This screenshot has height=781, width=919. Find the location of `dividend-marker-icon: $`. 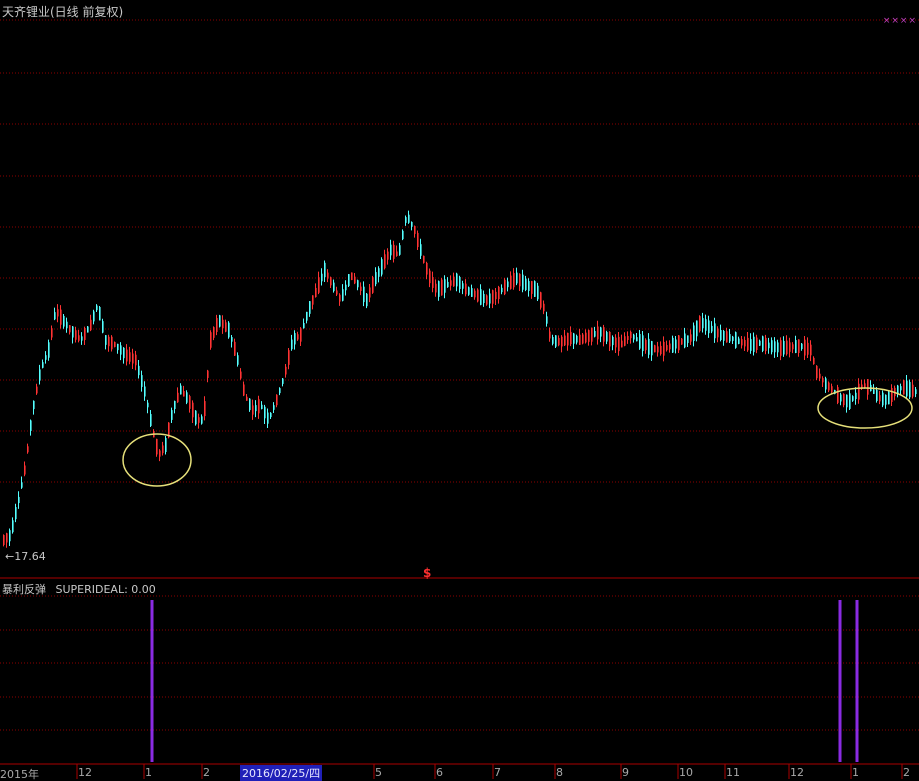

dividend-marker-icon: $ is located at coordinates (427, 573).